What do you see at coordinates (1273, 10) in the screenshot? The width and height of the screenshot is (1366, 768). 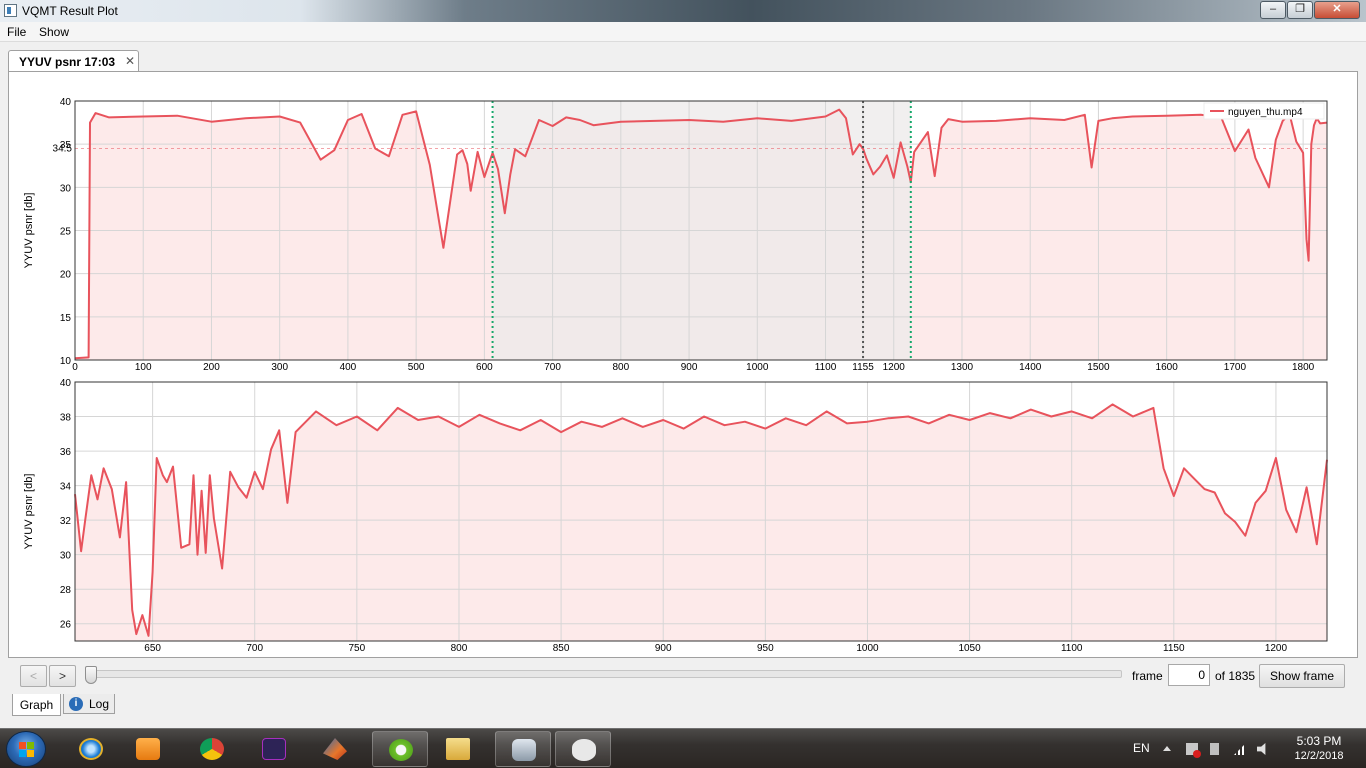 I see `minimize-button: ‒` at bounding box center [1273, 10].